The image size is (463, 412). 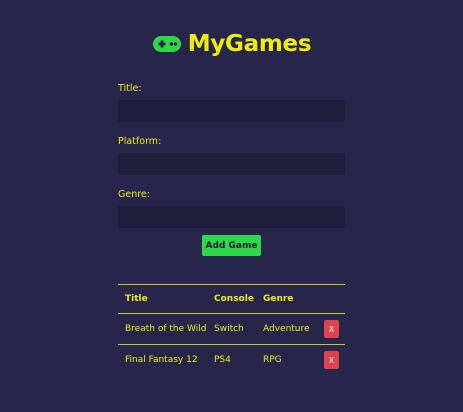 I want to click on cell-console: PS4, so click(x=222, y=360).